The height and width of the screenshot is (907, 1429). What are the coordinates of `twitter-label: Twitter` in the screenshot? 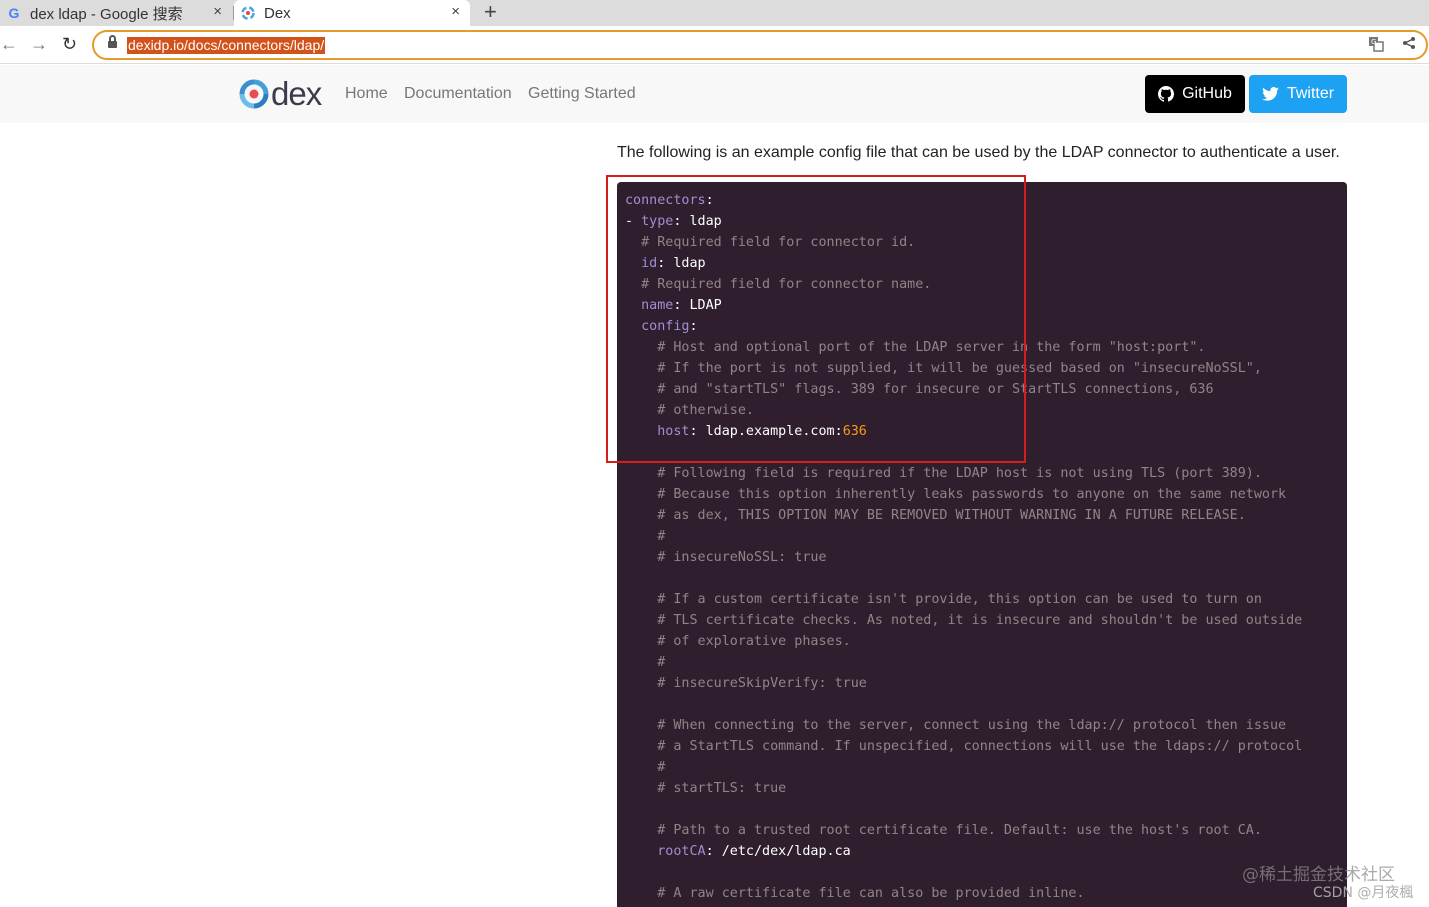 It's located at (1310, 93).